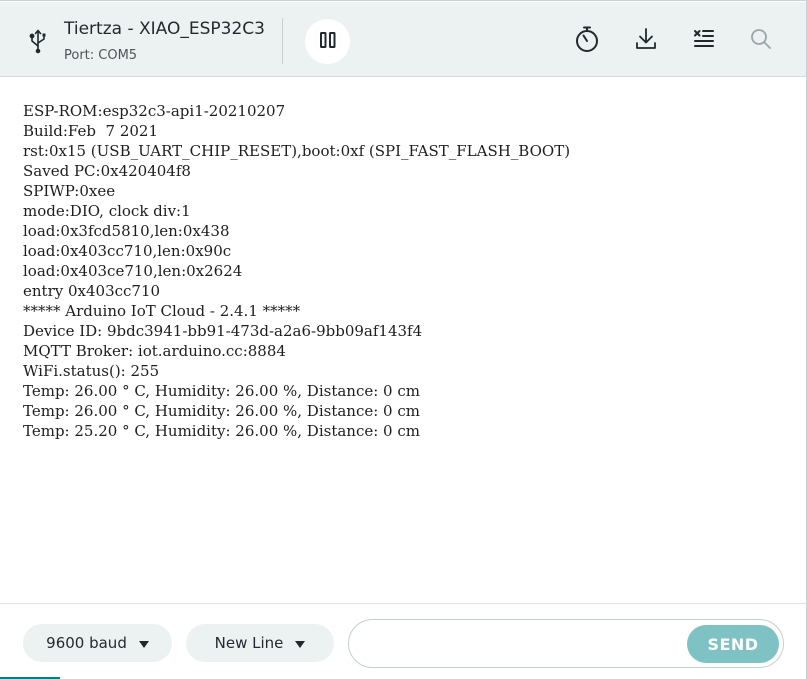 The width and height of the screenshot is (807, 679). I want to click on clear-output-button, so click(704, 41).